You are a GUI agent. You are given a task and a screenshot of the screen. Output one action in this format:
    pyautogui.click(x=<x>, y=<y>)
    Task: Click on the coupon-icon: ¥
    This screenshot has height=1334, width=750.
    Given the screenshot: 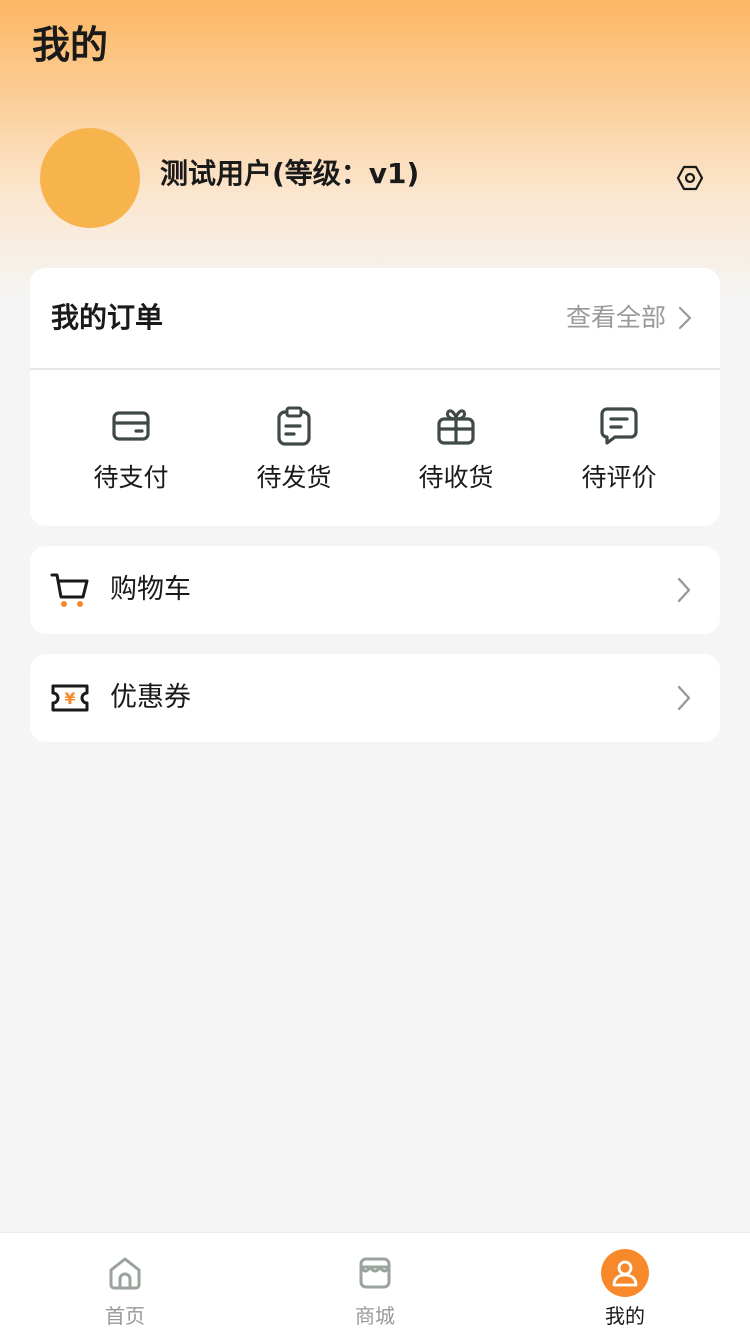 What is the action you would take?
    pyautogui.click(x=70, y=698)
    